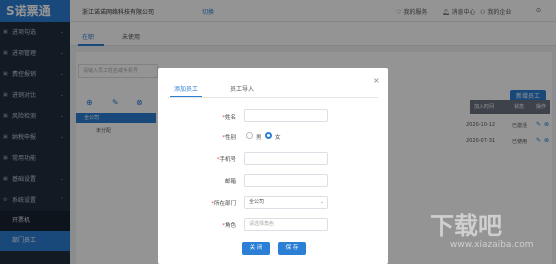 The height and width of the screenshot is (264, 556). What do you see at coordinates (229, 118) in the screenshot?
I see `name-label: *姓名` at bounding box center [229, 118].